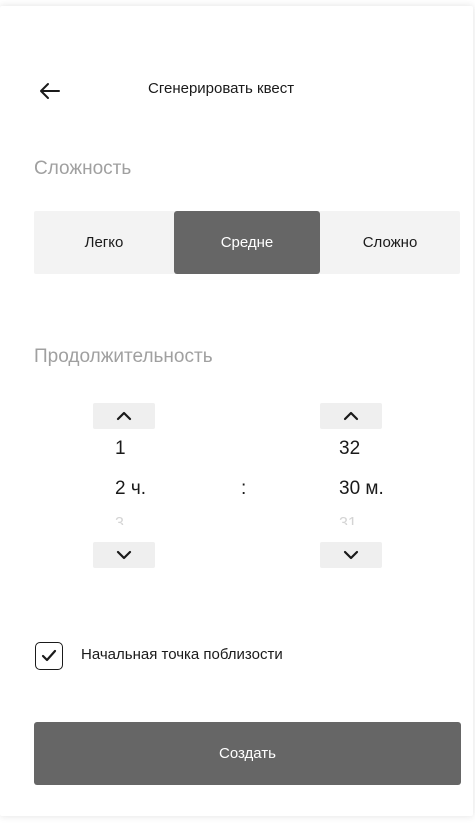 Image resolution: width=475 pixels, height=829 pixels. Describe the element at coordinates (130, 489) in the screenshot. I see `hours-current-value: 2 ч.` at that location.